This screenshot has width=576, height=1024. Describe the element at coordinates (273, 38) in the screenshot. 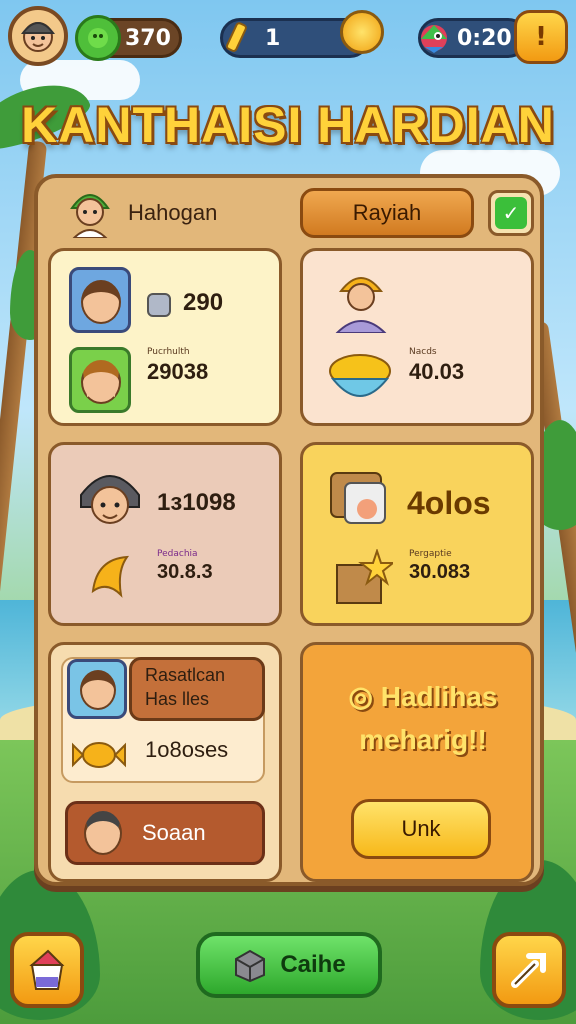

I see `ticket-count: 1` at that location.